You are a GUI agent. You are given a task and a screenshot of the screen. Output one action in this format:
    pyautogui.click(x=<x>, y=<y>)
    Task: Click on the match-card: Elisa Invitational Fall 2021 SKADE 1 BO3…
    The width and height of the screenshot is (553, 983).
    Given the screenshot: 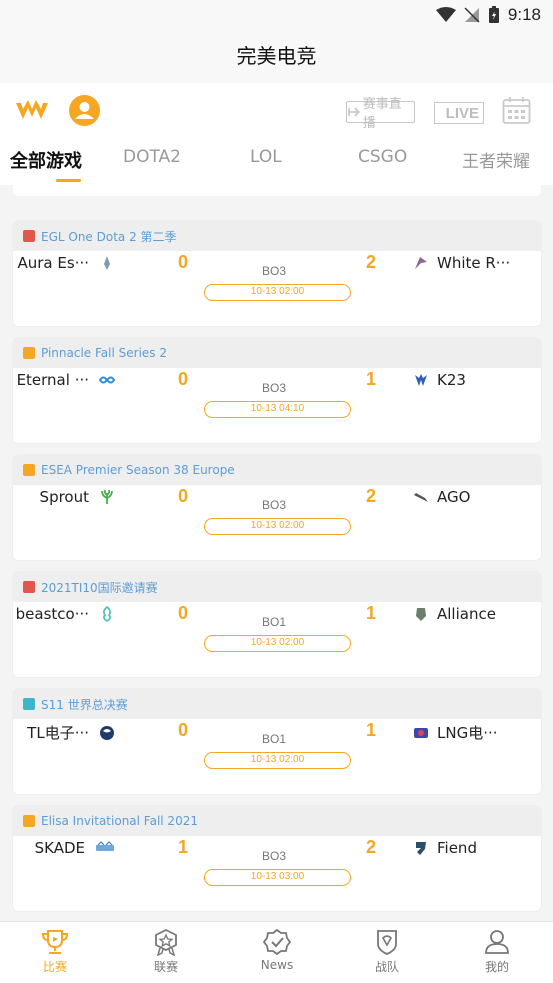 What is the action you would take?
    pyautogui.click(x=277, y=858)
    